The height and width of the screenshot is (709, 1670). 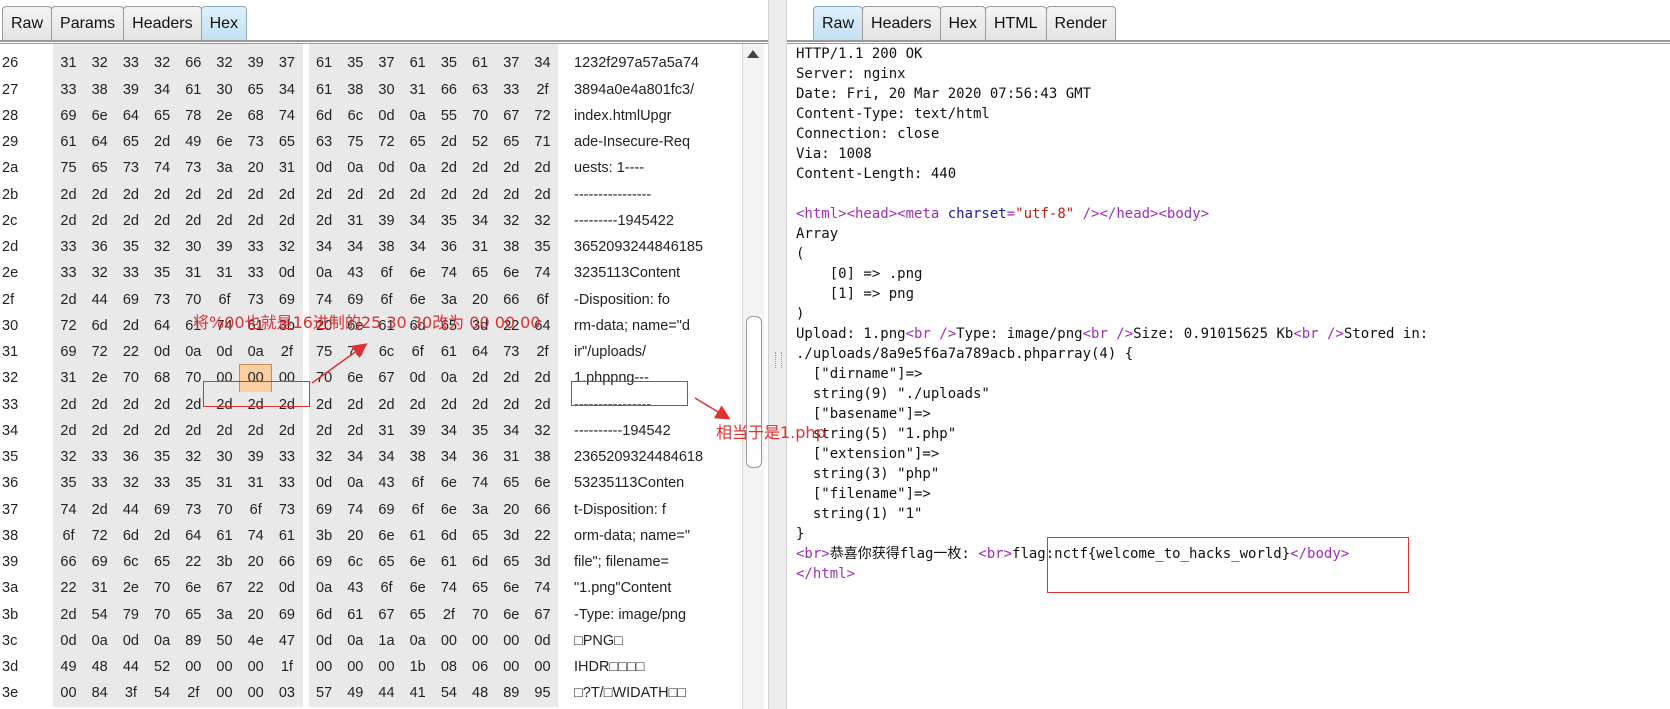 I want to click on hex-byte: 39, so click(x=417, y=431).